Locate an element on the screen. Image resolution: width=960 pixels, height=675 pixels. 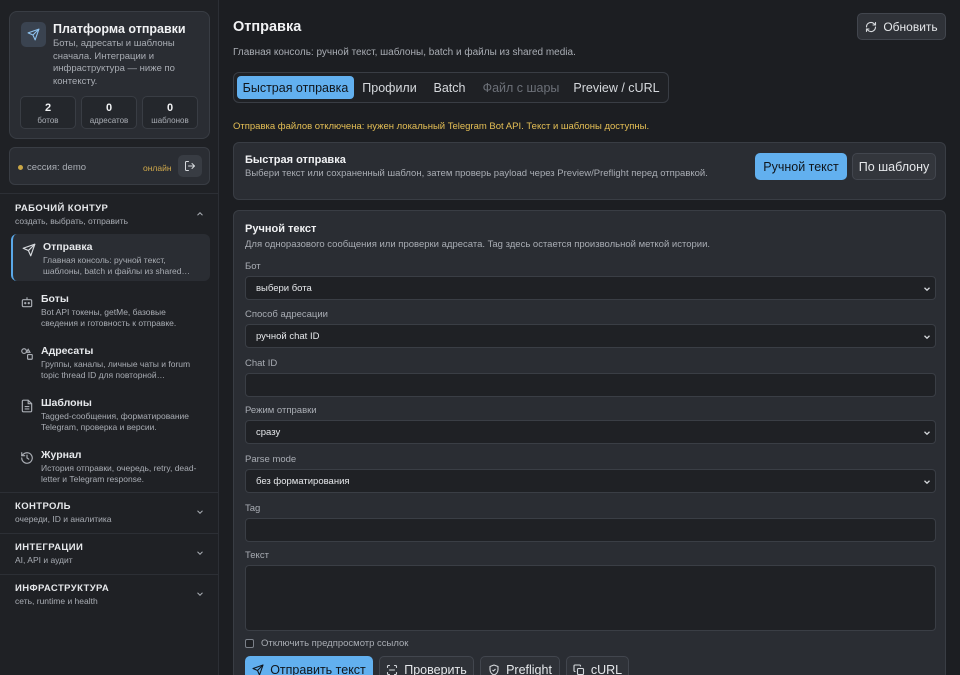
refresh-label: Обновить is located at coordinates (910, 26).